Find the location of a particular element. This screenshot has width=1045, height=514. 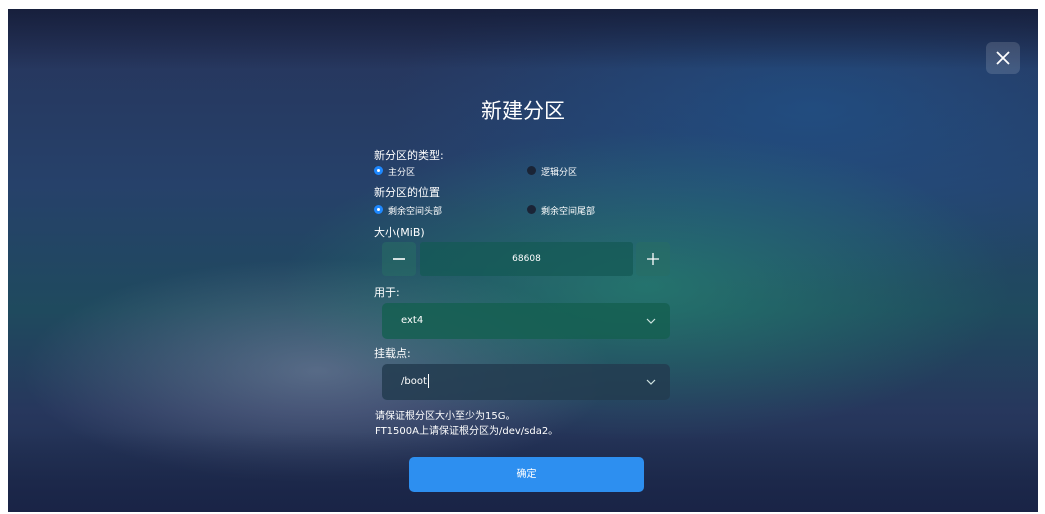

root-size-note: 请保证根分区大小至少为15G。 is located at coordinates (445, 416).